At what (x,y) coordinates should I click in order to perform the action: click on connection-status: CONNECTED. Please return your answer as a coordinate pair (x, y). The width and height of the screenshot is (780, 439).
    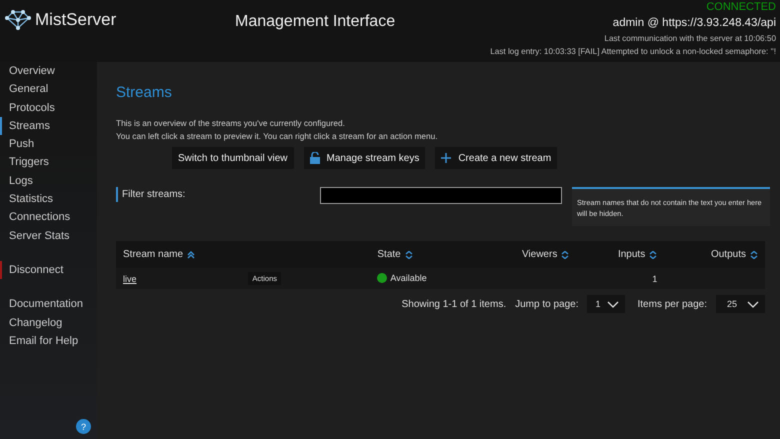
    Looking at the image, I should click on (741, 7).